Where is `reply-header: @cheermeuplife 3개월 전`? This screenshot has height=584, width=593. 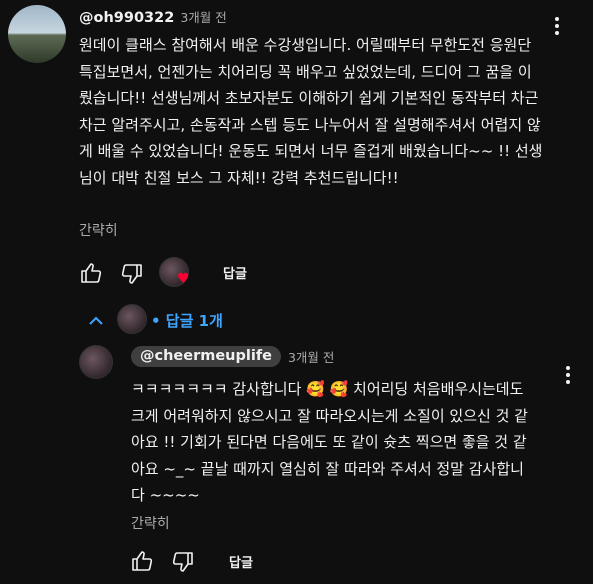 reply-header: @cheermeuplife 3개월 전 is located at coordinates (232, 356).